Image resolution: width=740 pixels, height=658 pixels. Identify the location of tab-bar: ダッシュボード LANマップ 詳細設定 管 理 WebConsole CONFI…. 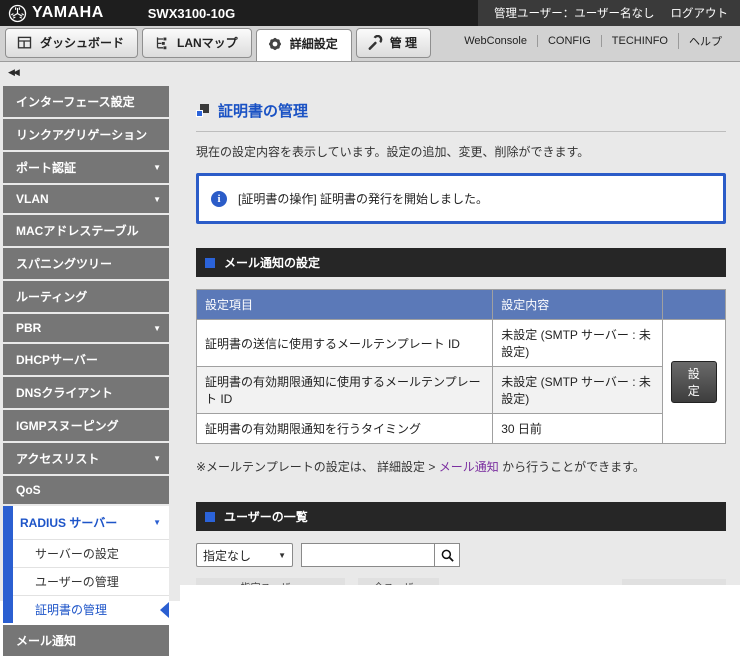
(370, 44).